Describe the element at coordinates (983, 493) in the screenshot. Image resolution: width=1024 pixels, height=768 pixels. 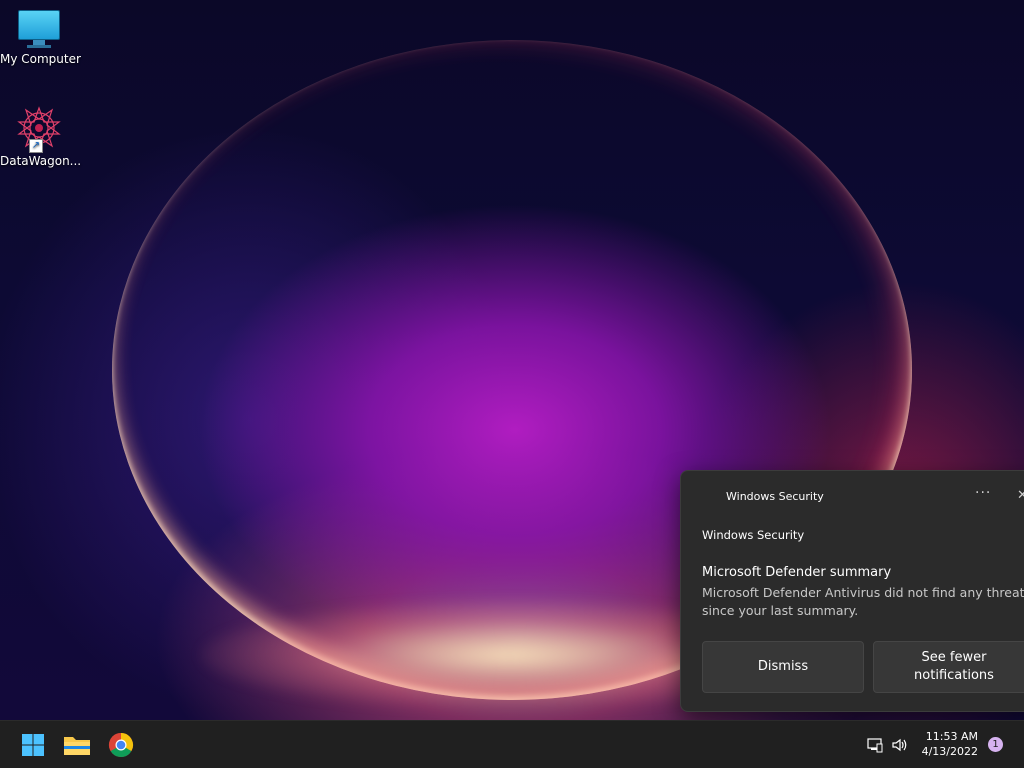
I see `more-options-icon: ···` at that location.